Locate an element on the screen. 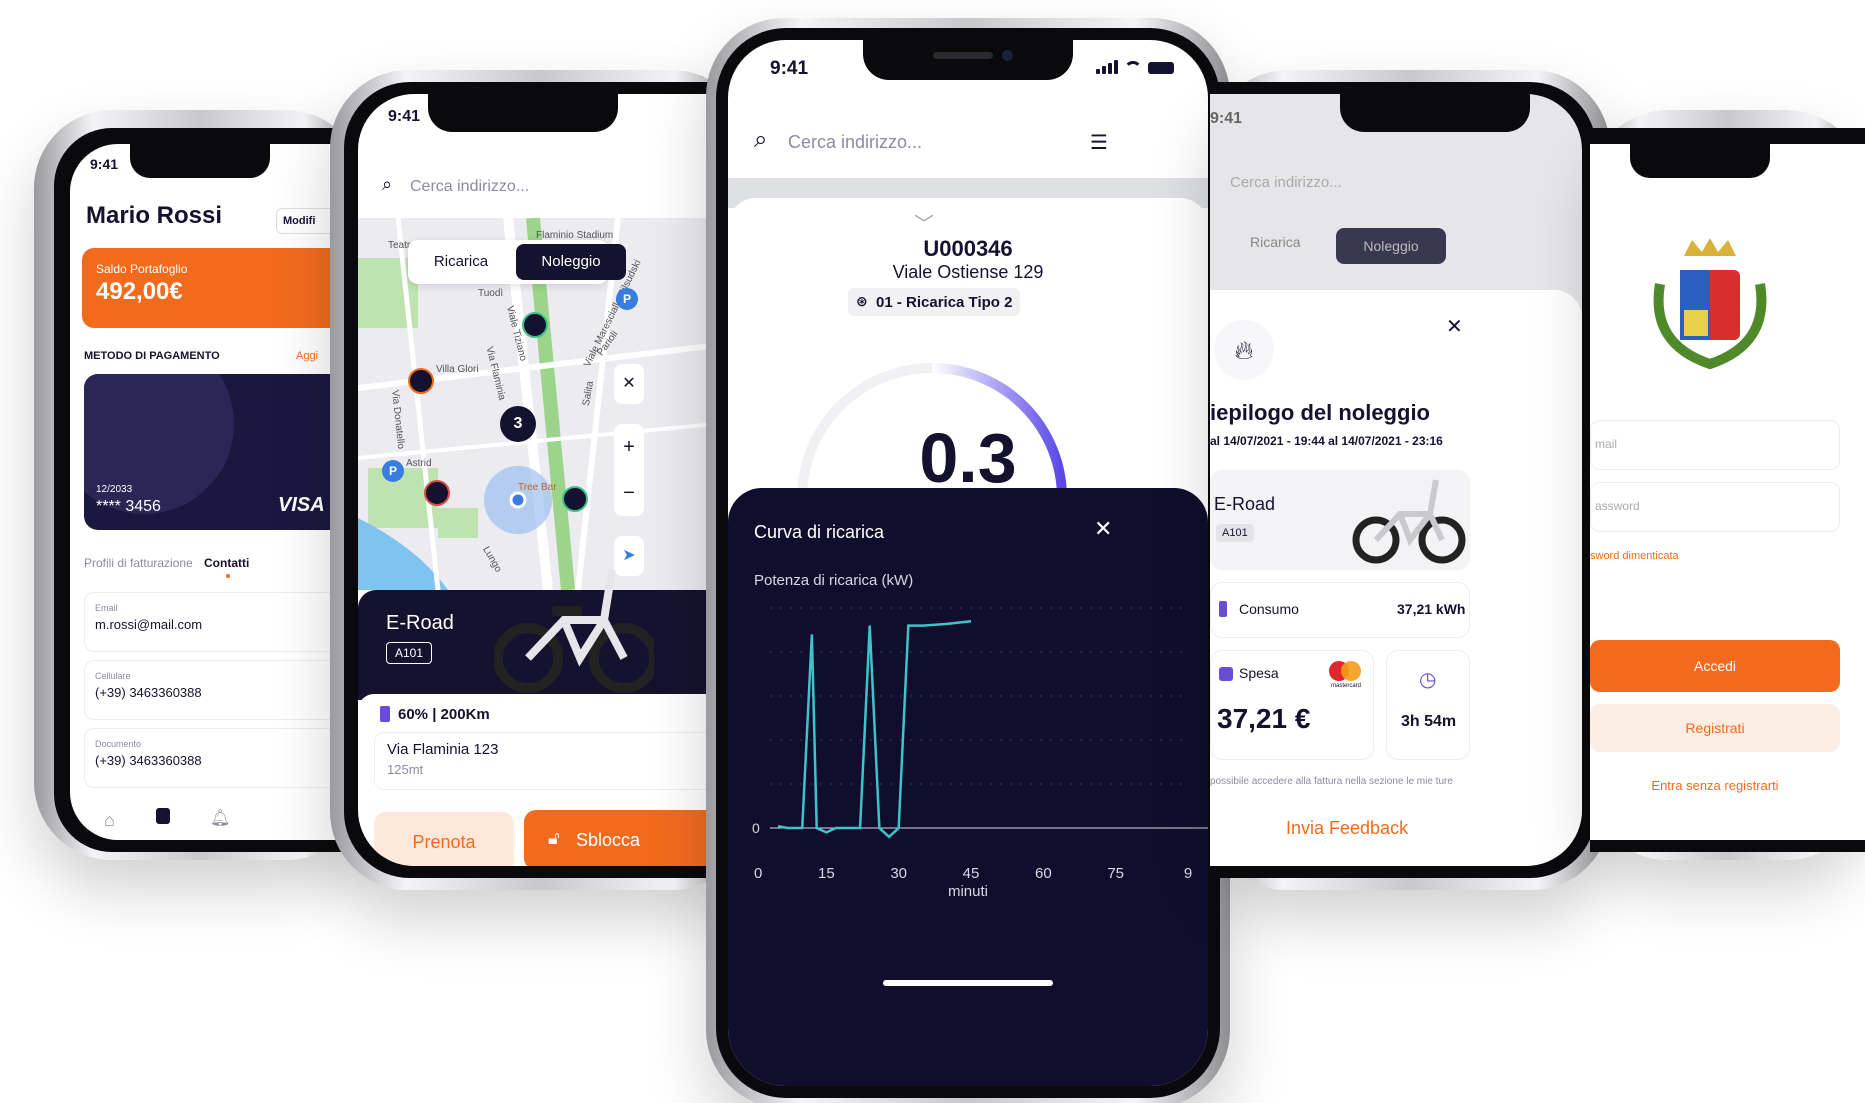 This screenshot has width=1865, height=1103. battery-range: 60% | 200Km is located at coordinates (444, 714).